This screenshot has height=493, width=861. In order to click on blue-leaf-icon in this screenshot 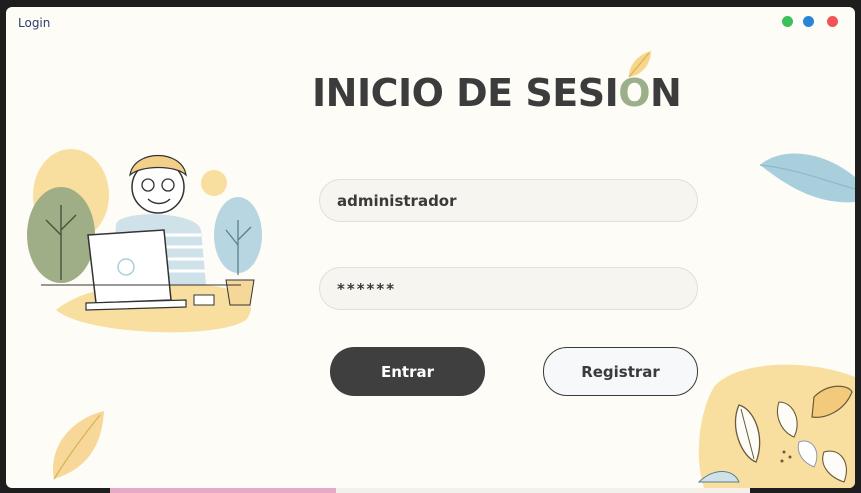, I will do `click(807, 178)`.